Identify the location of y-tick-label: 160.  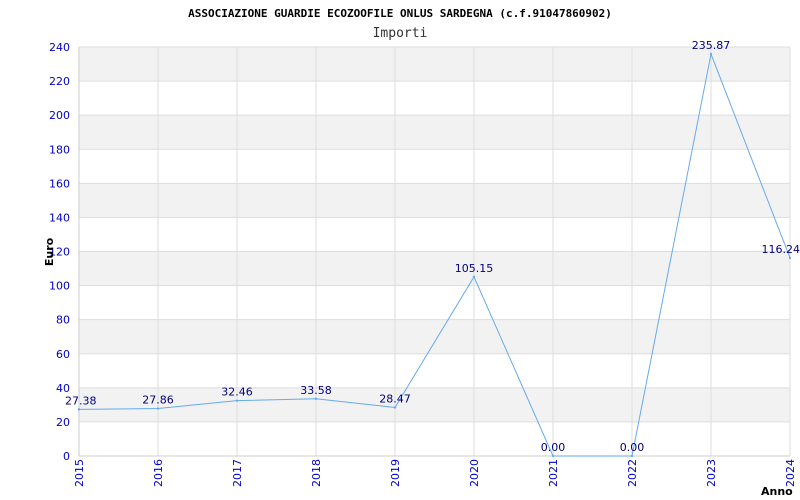
(59, 183).